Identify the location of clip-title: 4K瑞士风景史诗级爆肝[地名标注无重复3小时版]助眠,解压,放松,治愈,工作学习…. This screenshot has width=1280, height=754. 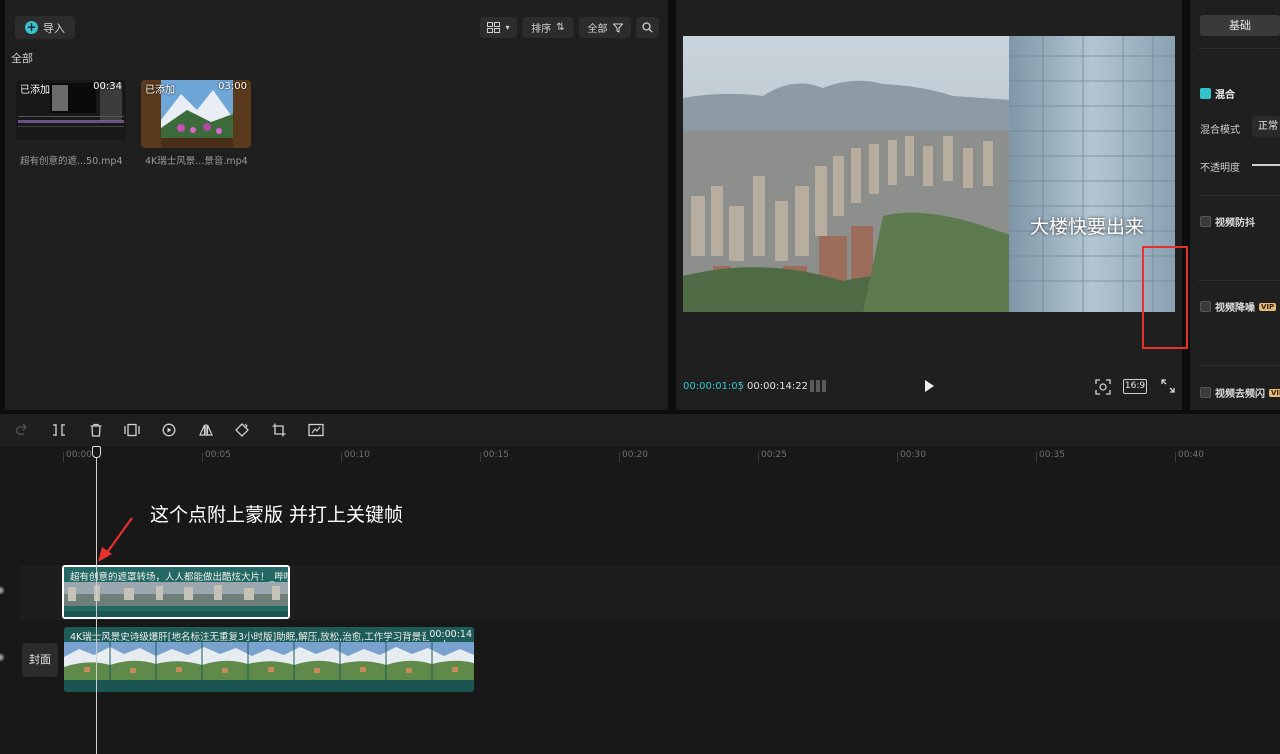
(262, 636).